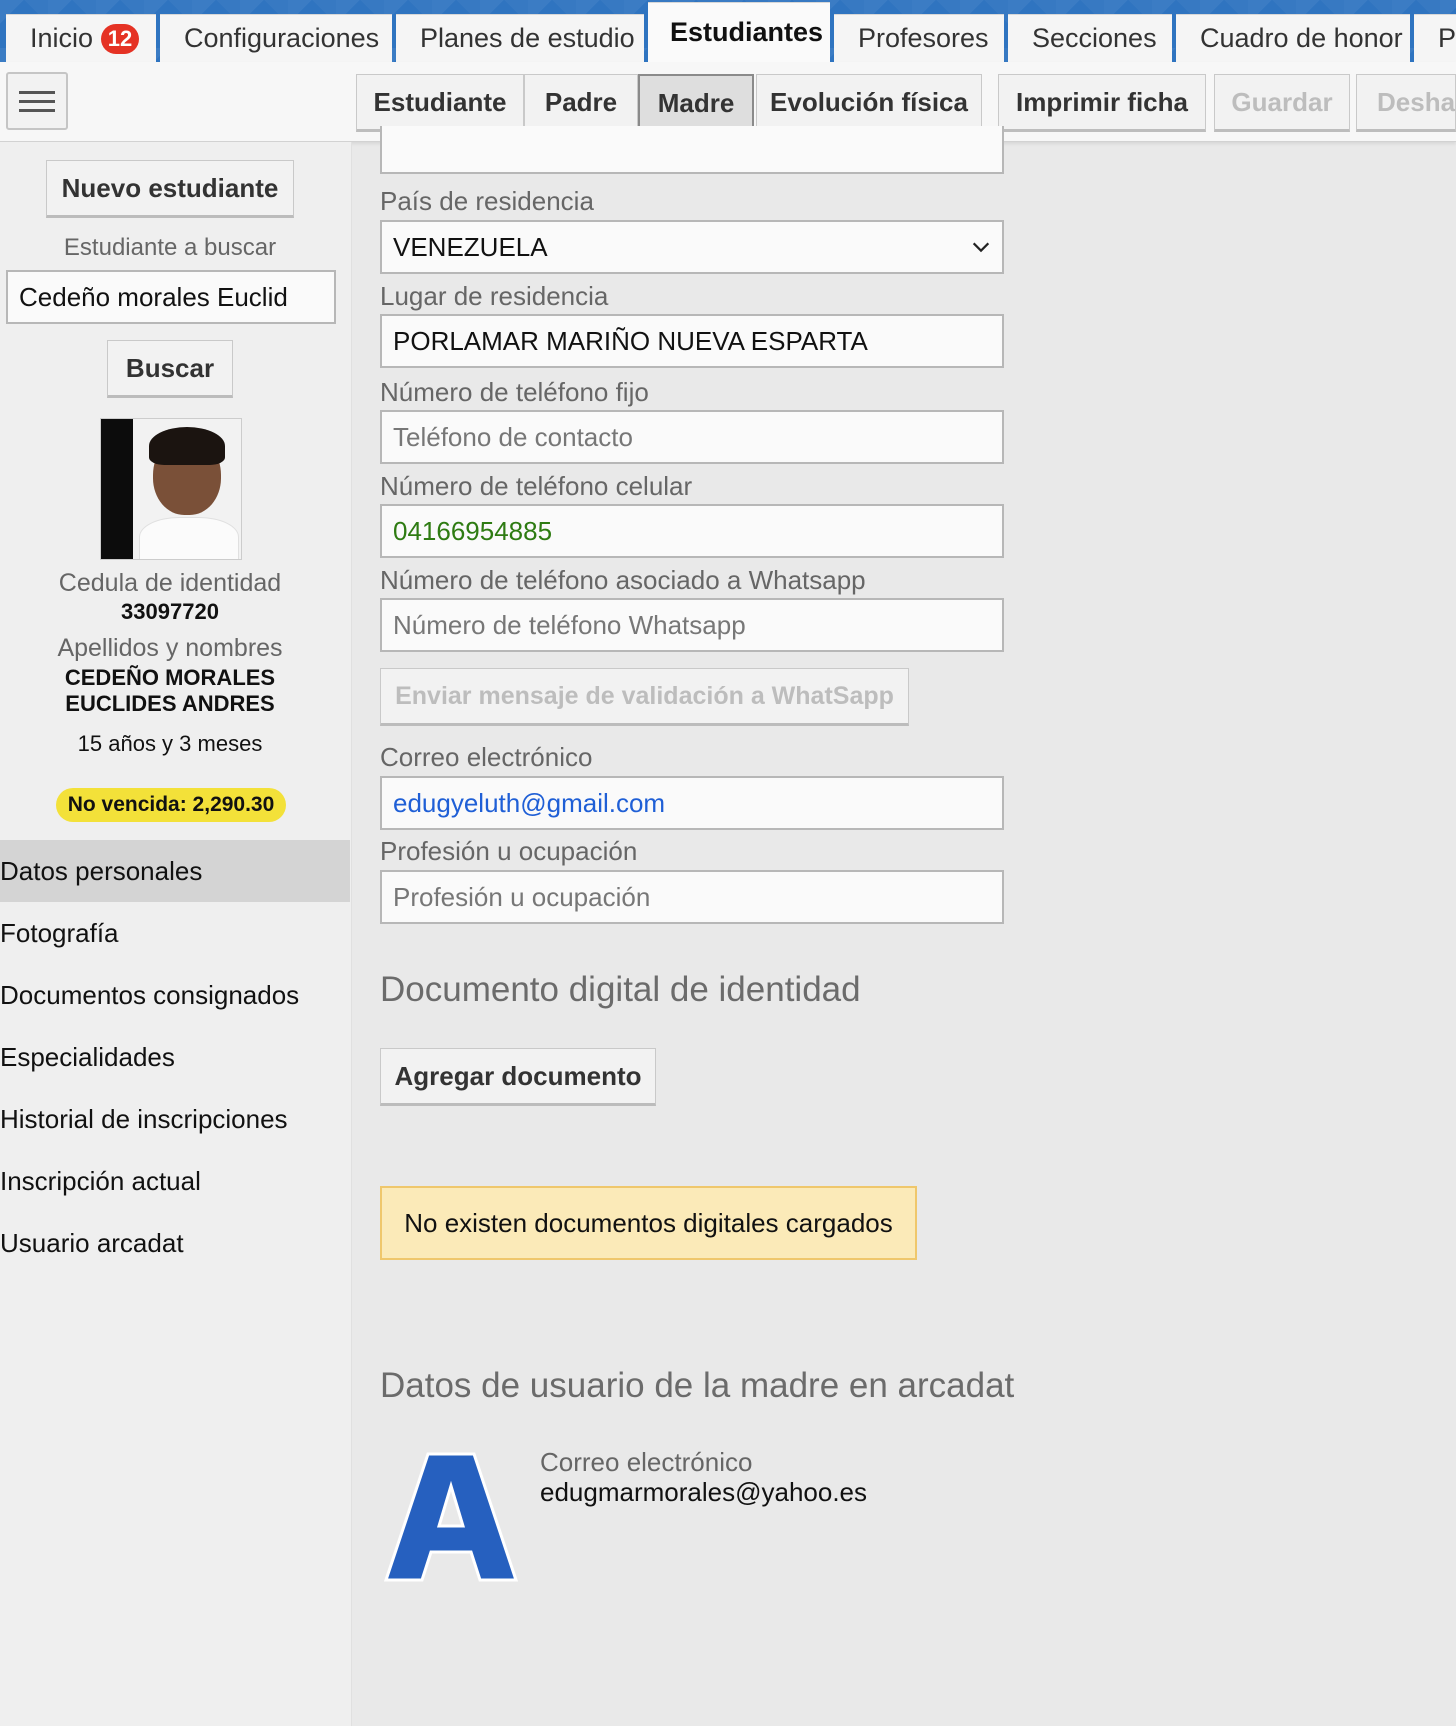 The image size is (1456, 1726). Describe the element at coordinates (170, 677) in the screenshot. I see `student-surname: CEDEÑO MORALES` at that location.